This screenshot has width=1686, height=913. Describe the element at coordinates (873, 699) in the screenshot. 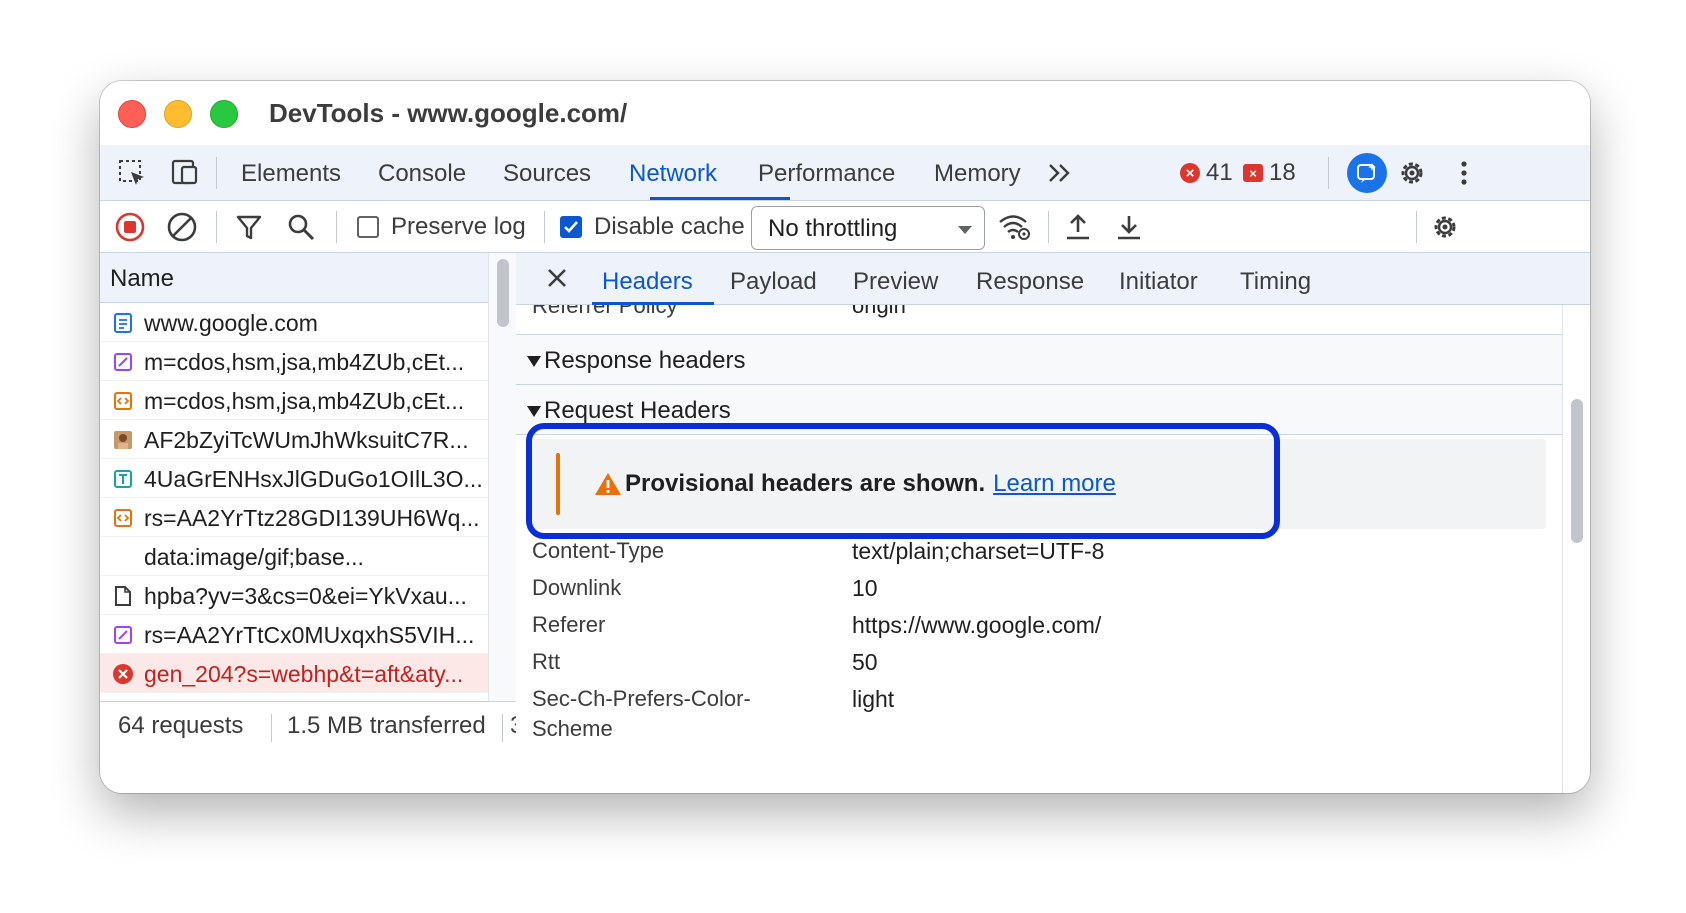

I see `header-value: light` at that location.